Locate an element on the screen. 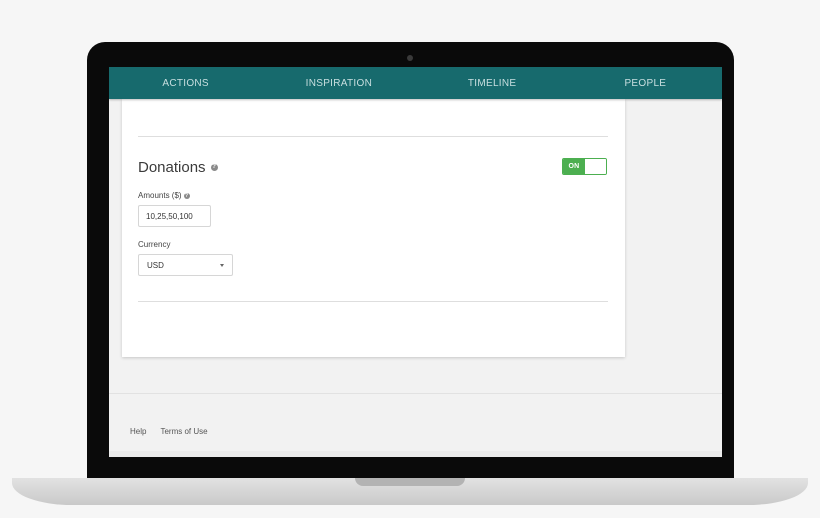  top-nav: ACTIONS INSPIRATION TIMELINE PEOPLE is located at coordinates (415, 83).